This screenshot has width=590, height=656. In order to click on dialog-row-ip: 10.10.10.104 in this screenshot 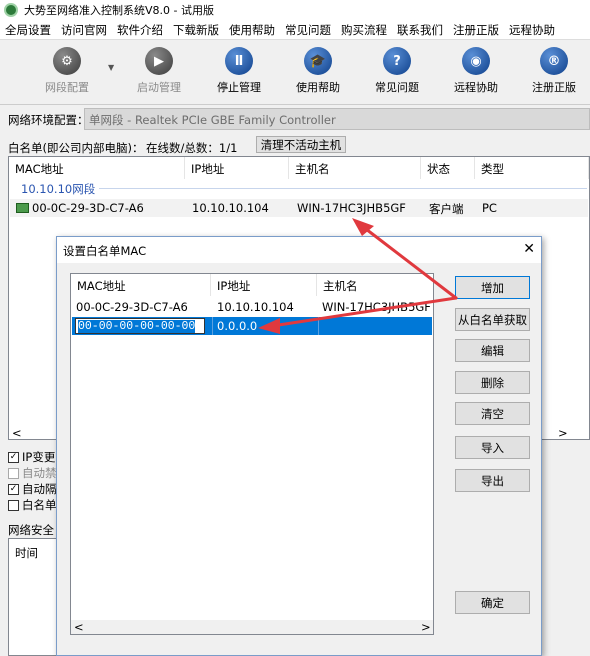, I will do `click(255, 307)`.